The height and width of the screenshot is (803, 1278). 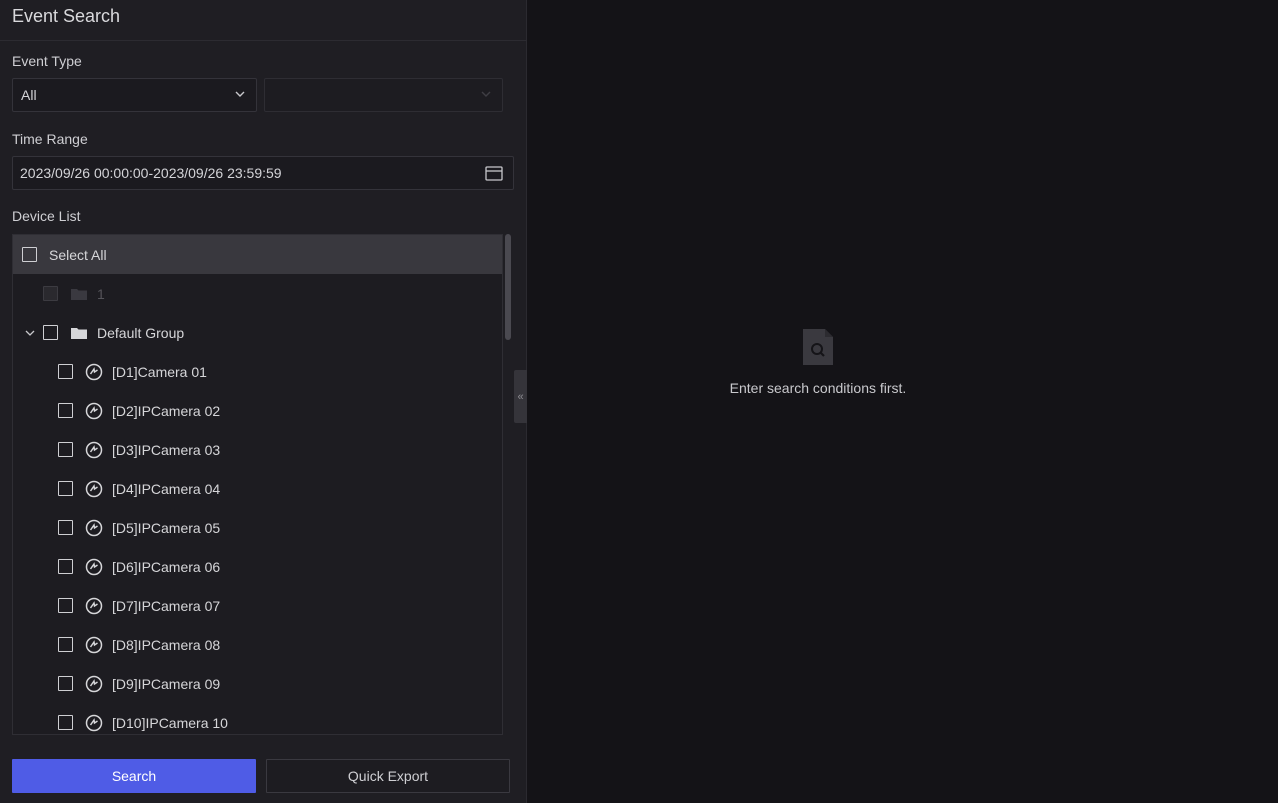 What do you see at coordinates (166, 488) in the screenshot?
I see `camera-label: [D4]IPCamera 04` at bounding box center [166, 488].